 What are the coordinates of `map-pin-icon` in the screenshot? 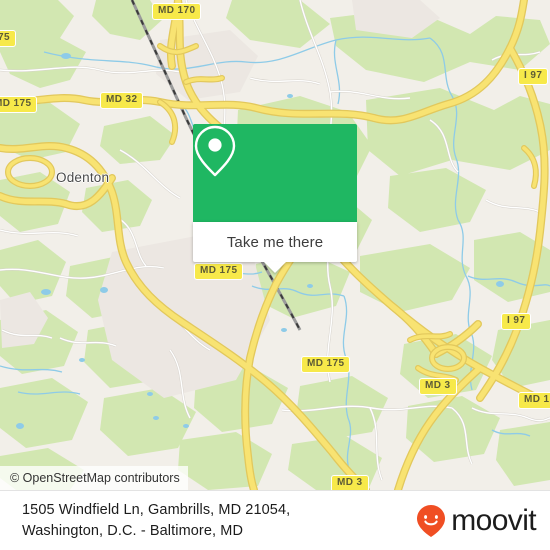 It's located at (215, 151).